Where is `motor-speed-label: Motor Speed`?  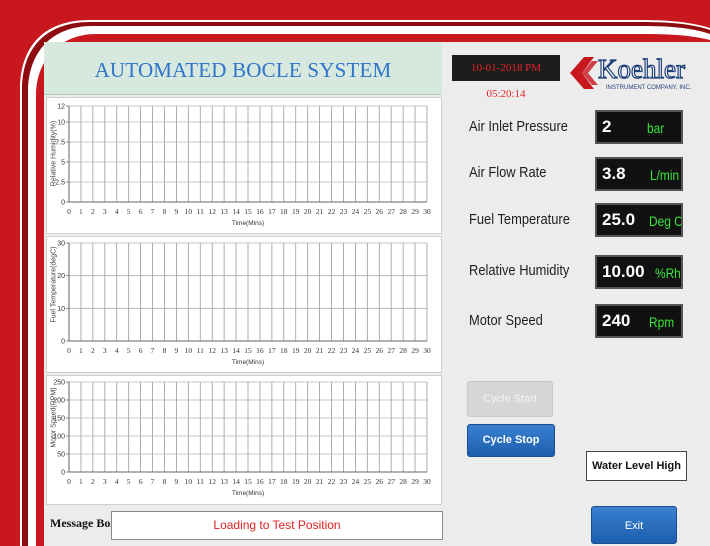 motor-speed-label: Motor Speed is located at coordinates (506, 320).